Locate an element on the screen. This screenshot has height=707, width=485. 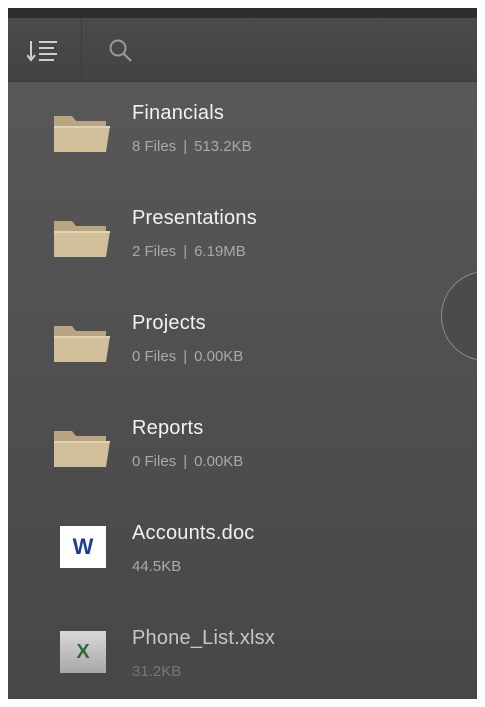
list-item: W Accounts.doc 44.5KB is located at coordinates (242, 554).